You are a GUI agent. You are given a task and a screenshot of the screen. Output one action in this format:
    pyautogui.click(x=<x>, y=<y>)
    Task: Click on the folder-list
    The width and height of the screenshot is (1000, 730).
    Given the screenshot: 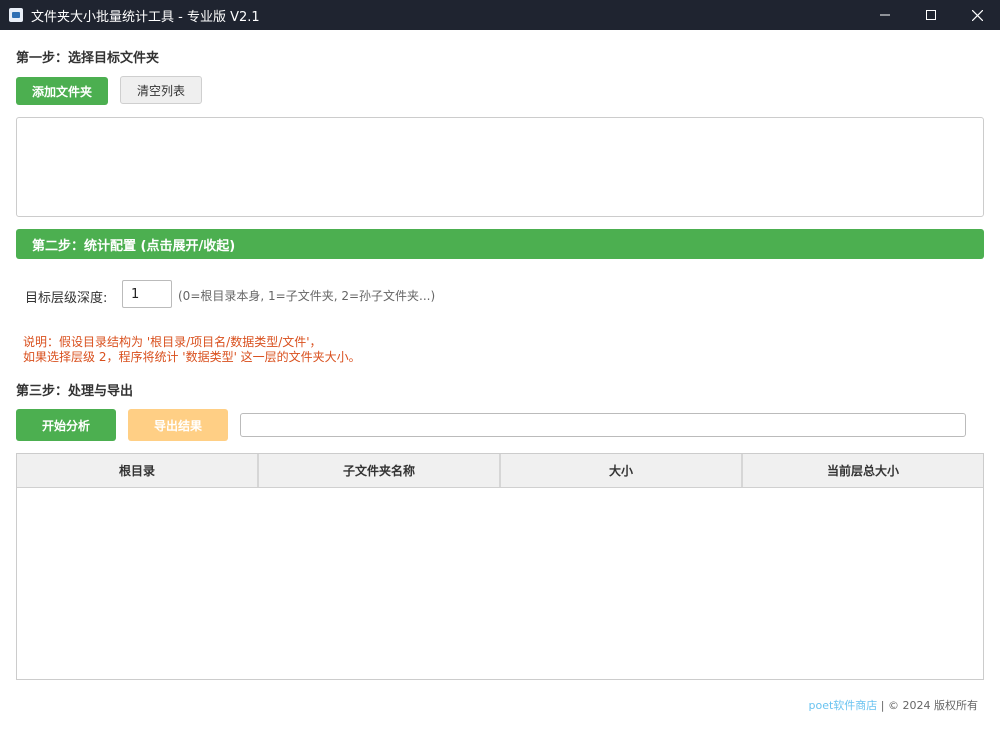 What is the action you would take?
    pyautogui.click(x=500, y=167)
    